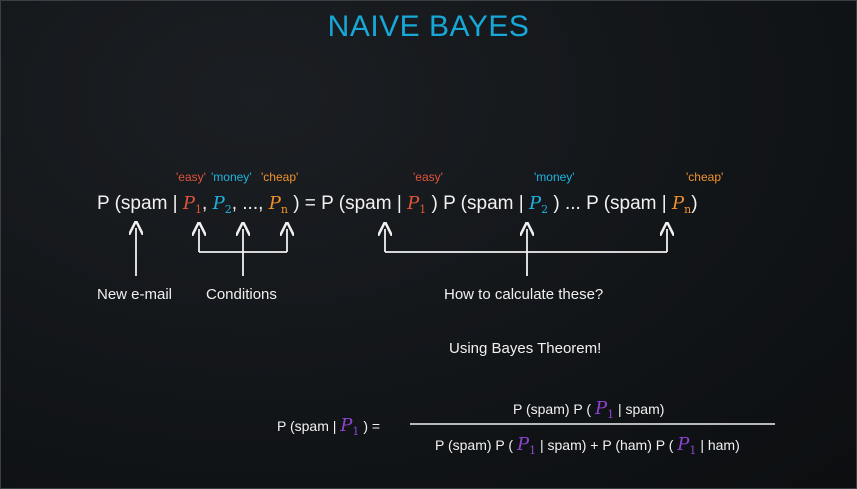 The height and width of the screenshot is (489, 857). Describe the element at coordinates (604, 409) in the screenshot. I see `bayes-num-var-p1: P1` at that location.